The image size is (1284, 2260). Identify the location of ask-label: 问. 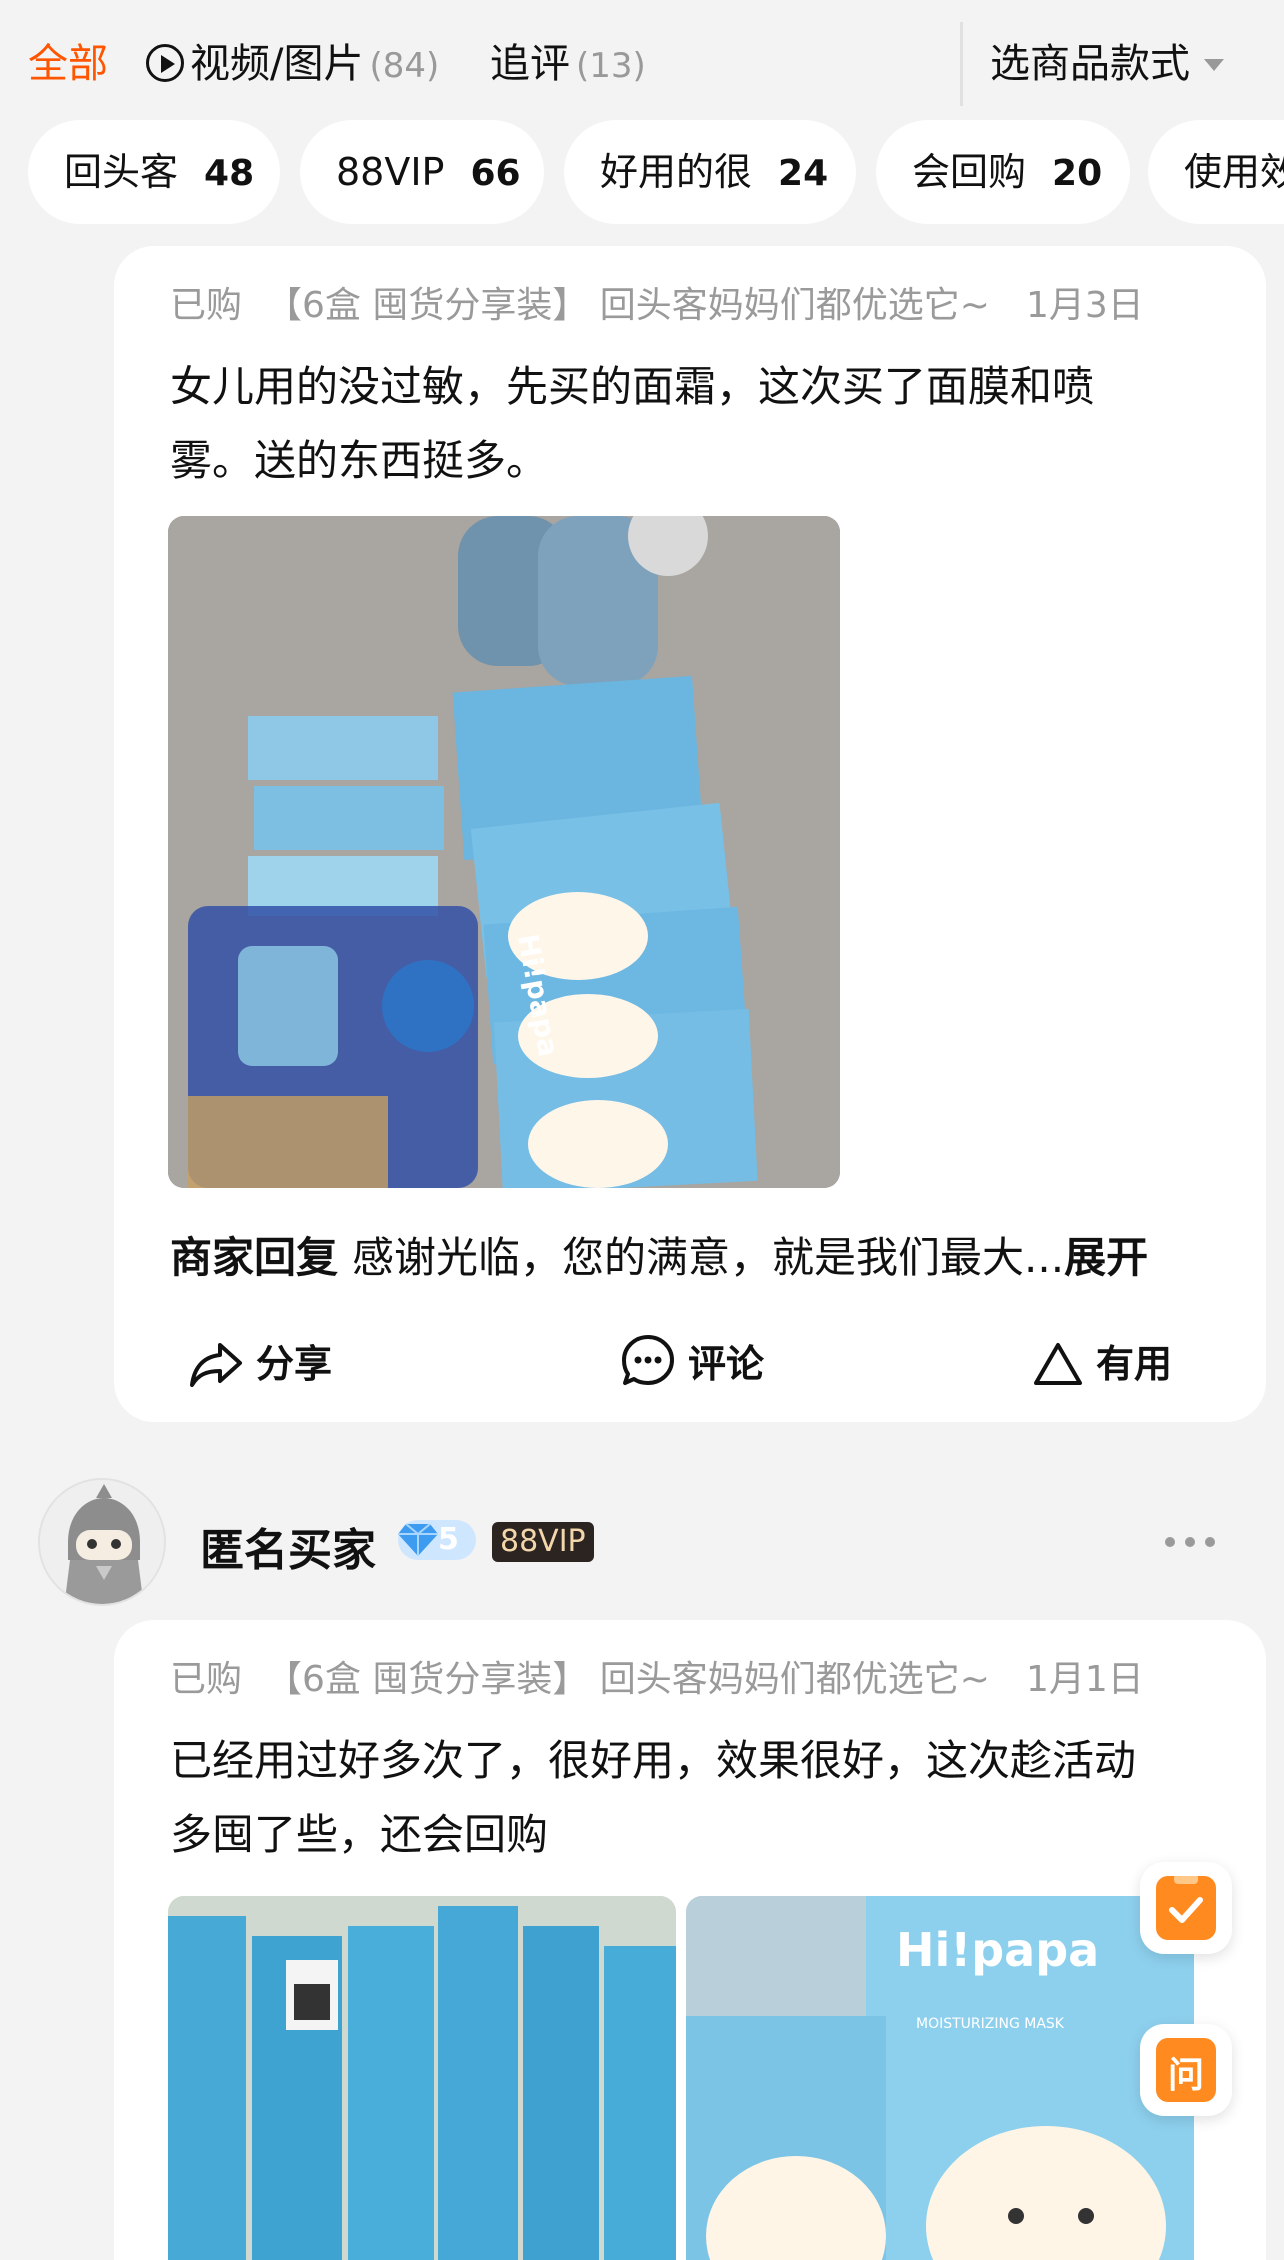
(1185, 2075).